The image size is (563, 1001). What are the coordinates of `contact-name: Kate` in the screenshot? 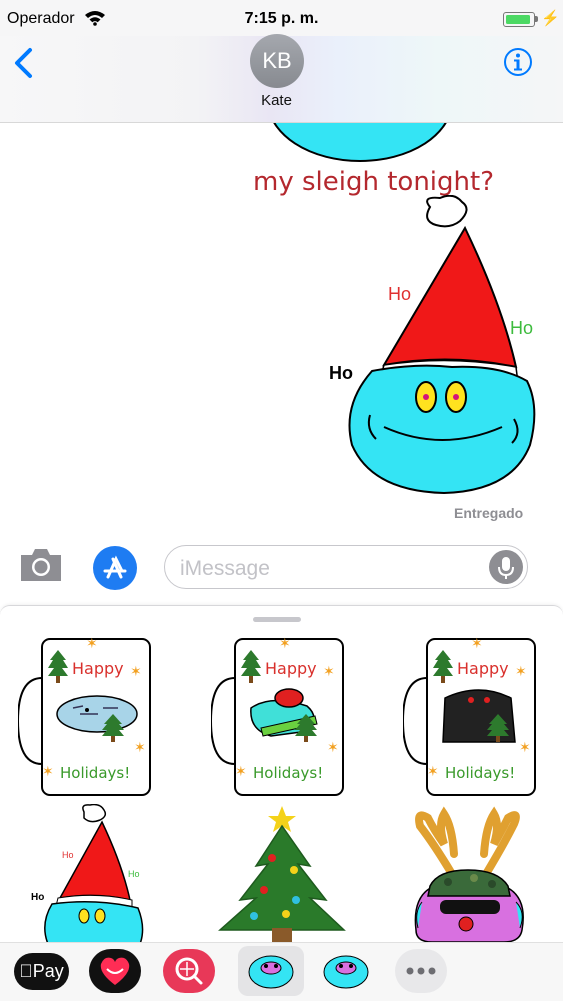 It's located at (276, 100).